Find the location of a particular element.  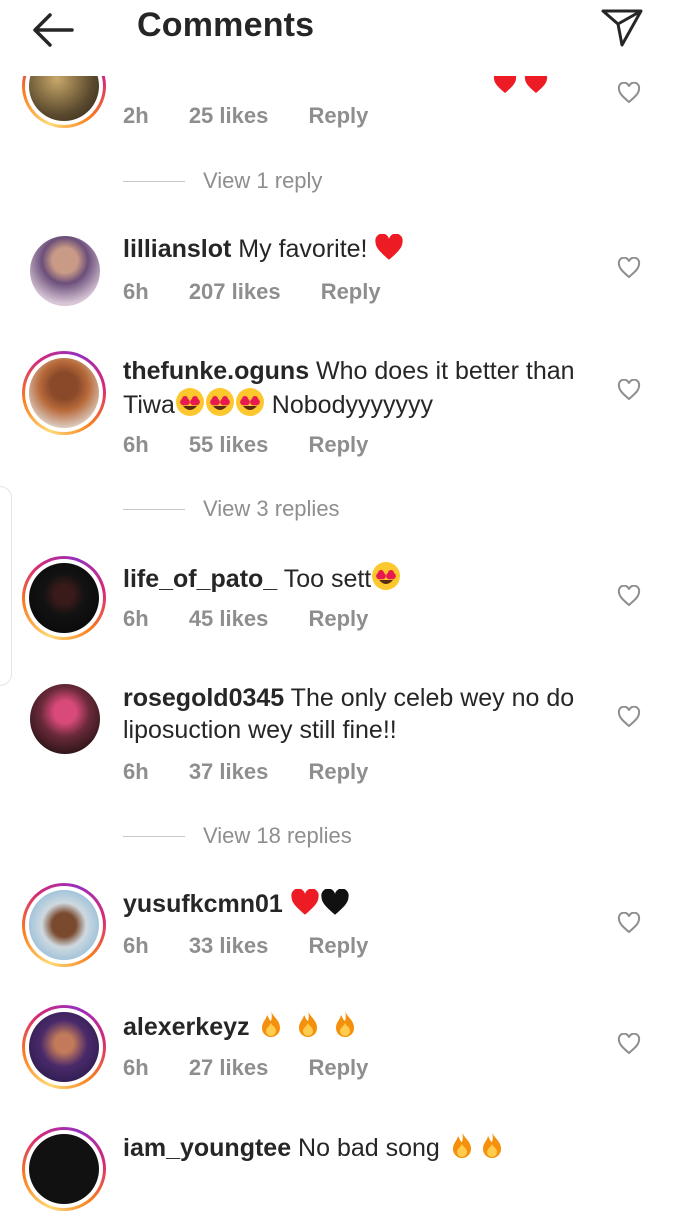

comment-meta: 2h 25 likes Reply is located at coordinates (262, 116).